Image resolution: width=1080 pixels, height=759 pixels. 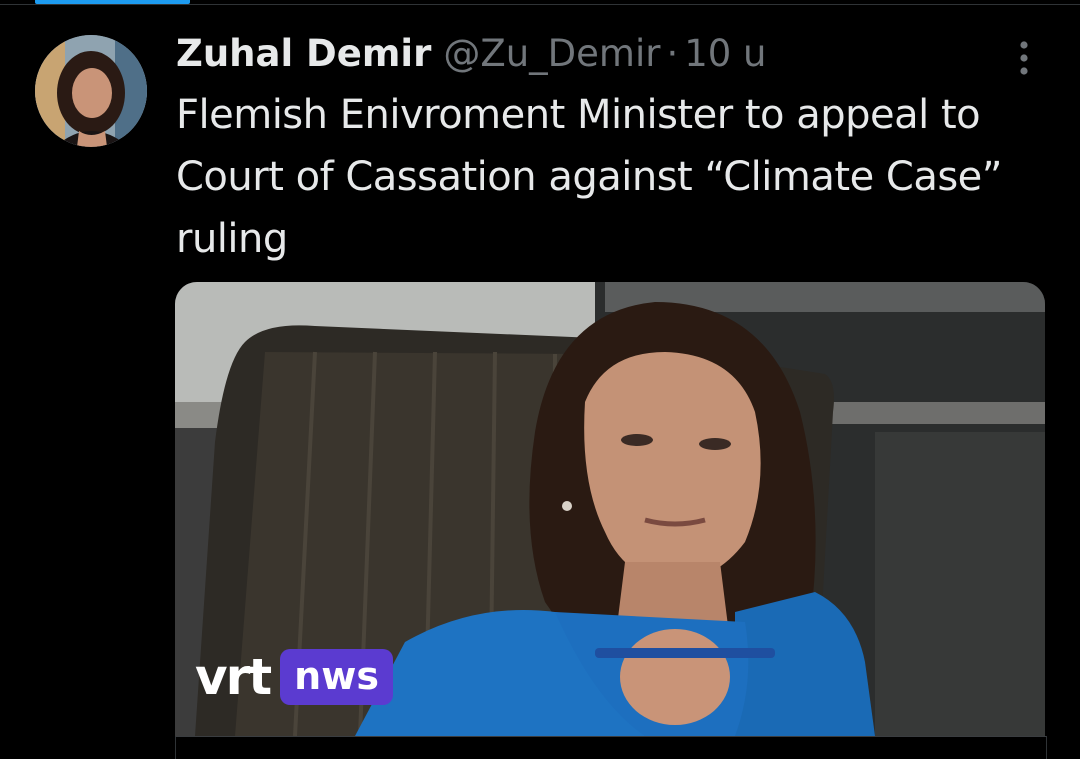 I want to click on tweet-header: Zuhal Demir @Zu_Demir · 10 u, so click(x=471, y=54).